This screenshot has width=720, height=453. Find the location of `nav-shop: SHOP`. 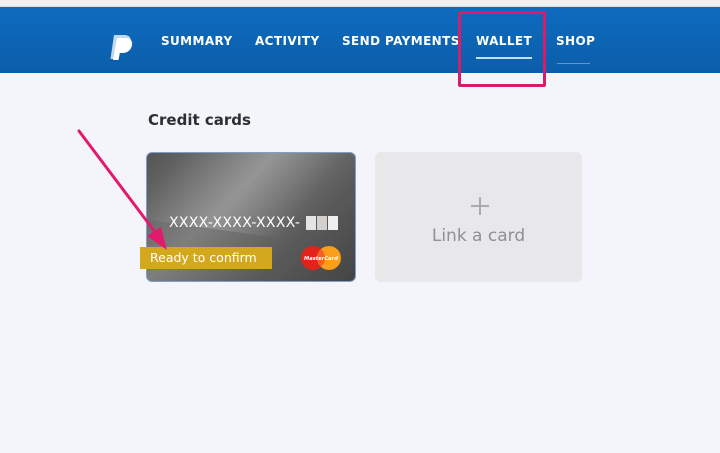

nav-shop: SHOP is located at coordinates (575, 41).